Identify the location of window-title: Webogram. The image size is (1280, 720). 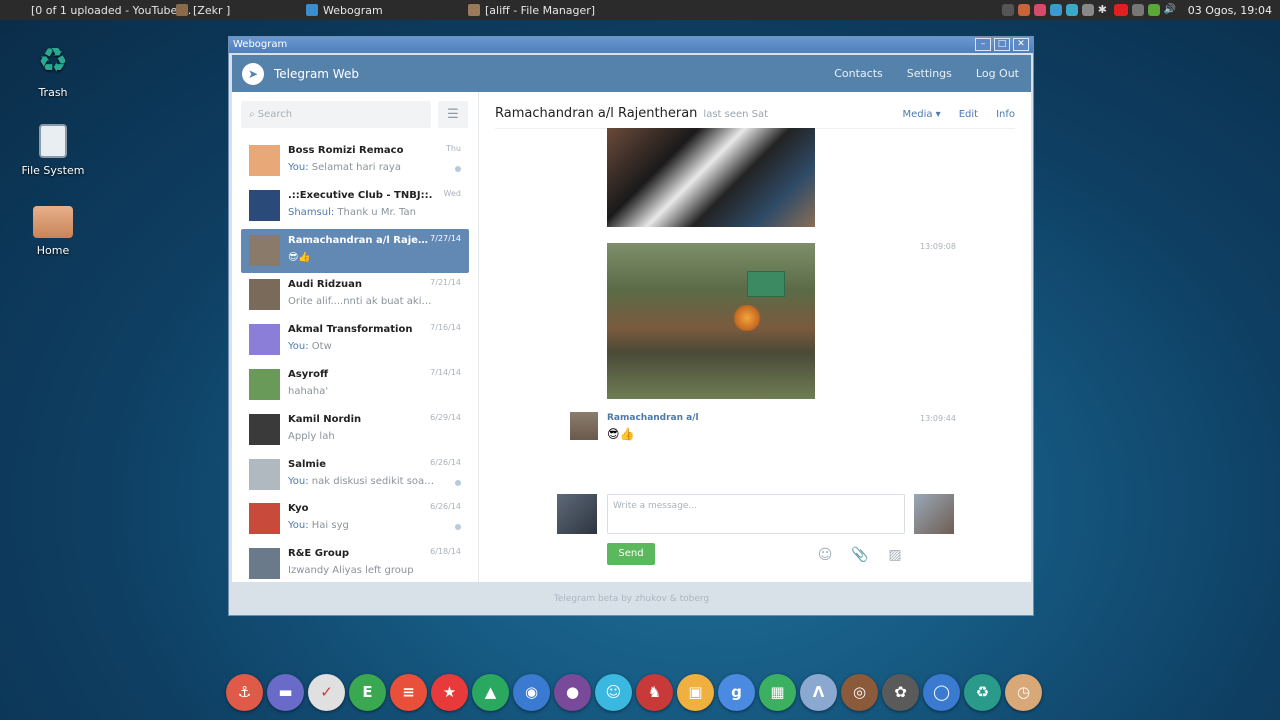
(260, 44).